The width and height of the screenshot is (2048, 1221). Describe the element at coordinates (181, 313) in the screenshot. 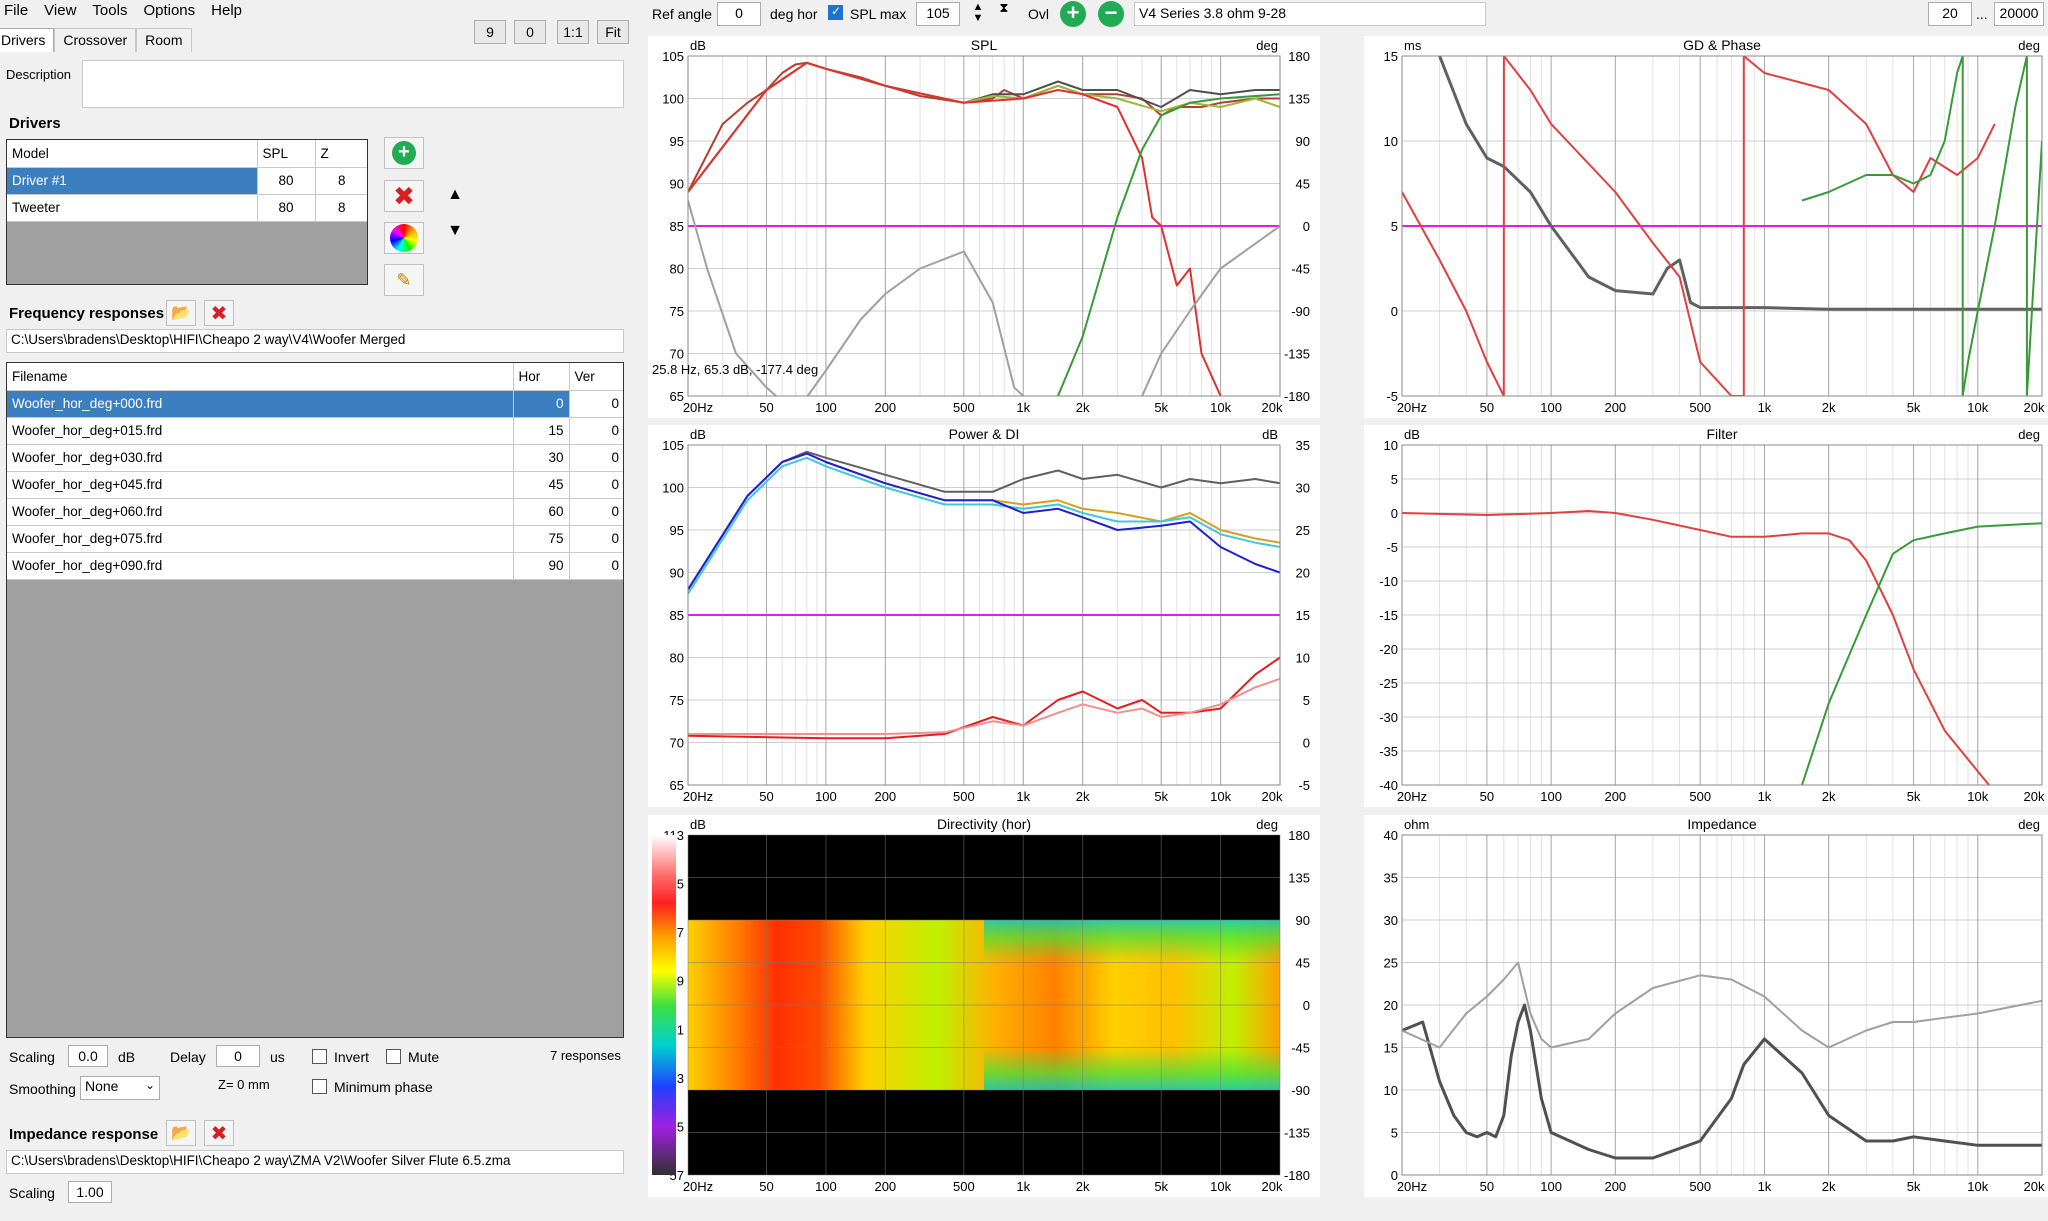

I see `open-freq-button: 📂` at that location.